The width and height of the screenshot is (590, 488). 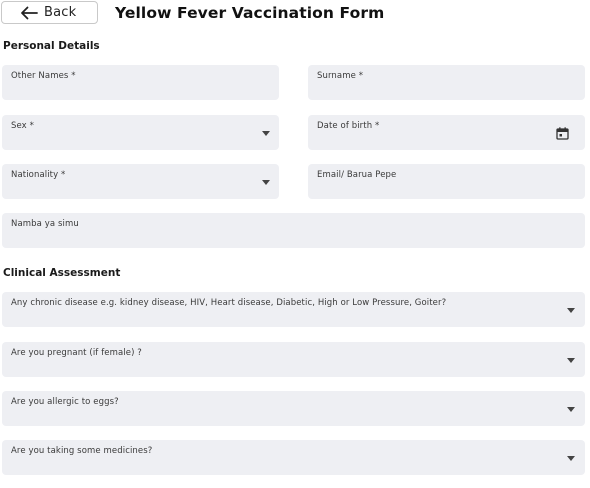 I want to click on medicines-label: Are you taking some medicines?, so click(x=82, y=451).